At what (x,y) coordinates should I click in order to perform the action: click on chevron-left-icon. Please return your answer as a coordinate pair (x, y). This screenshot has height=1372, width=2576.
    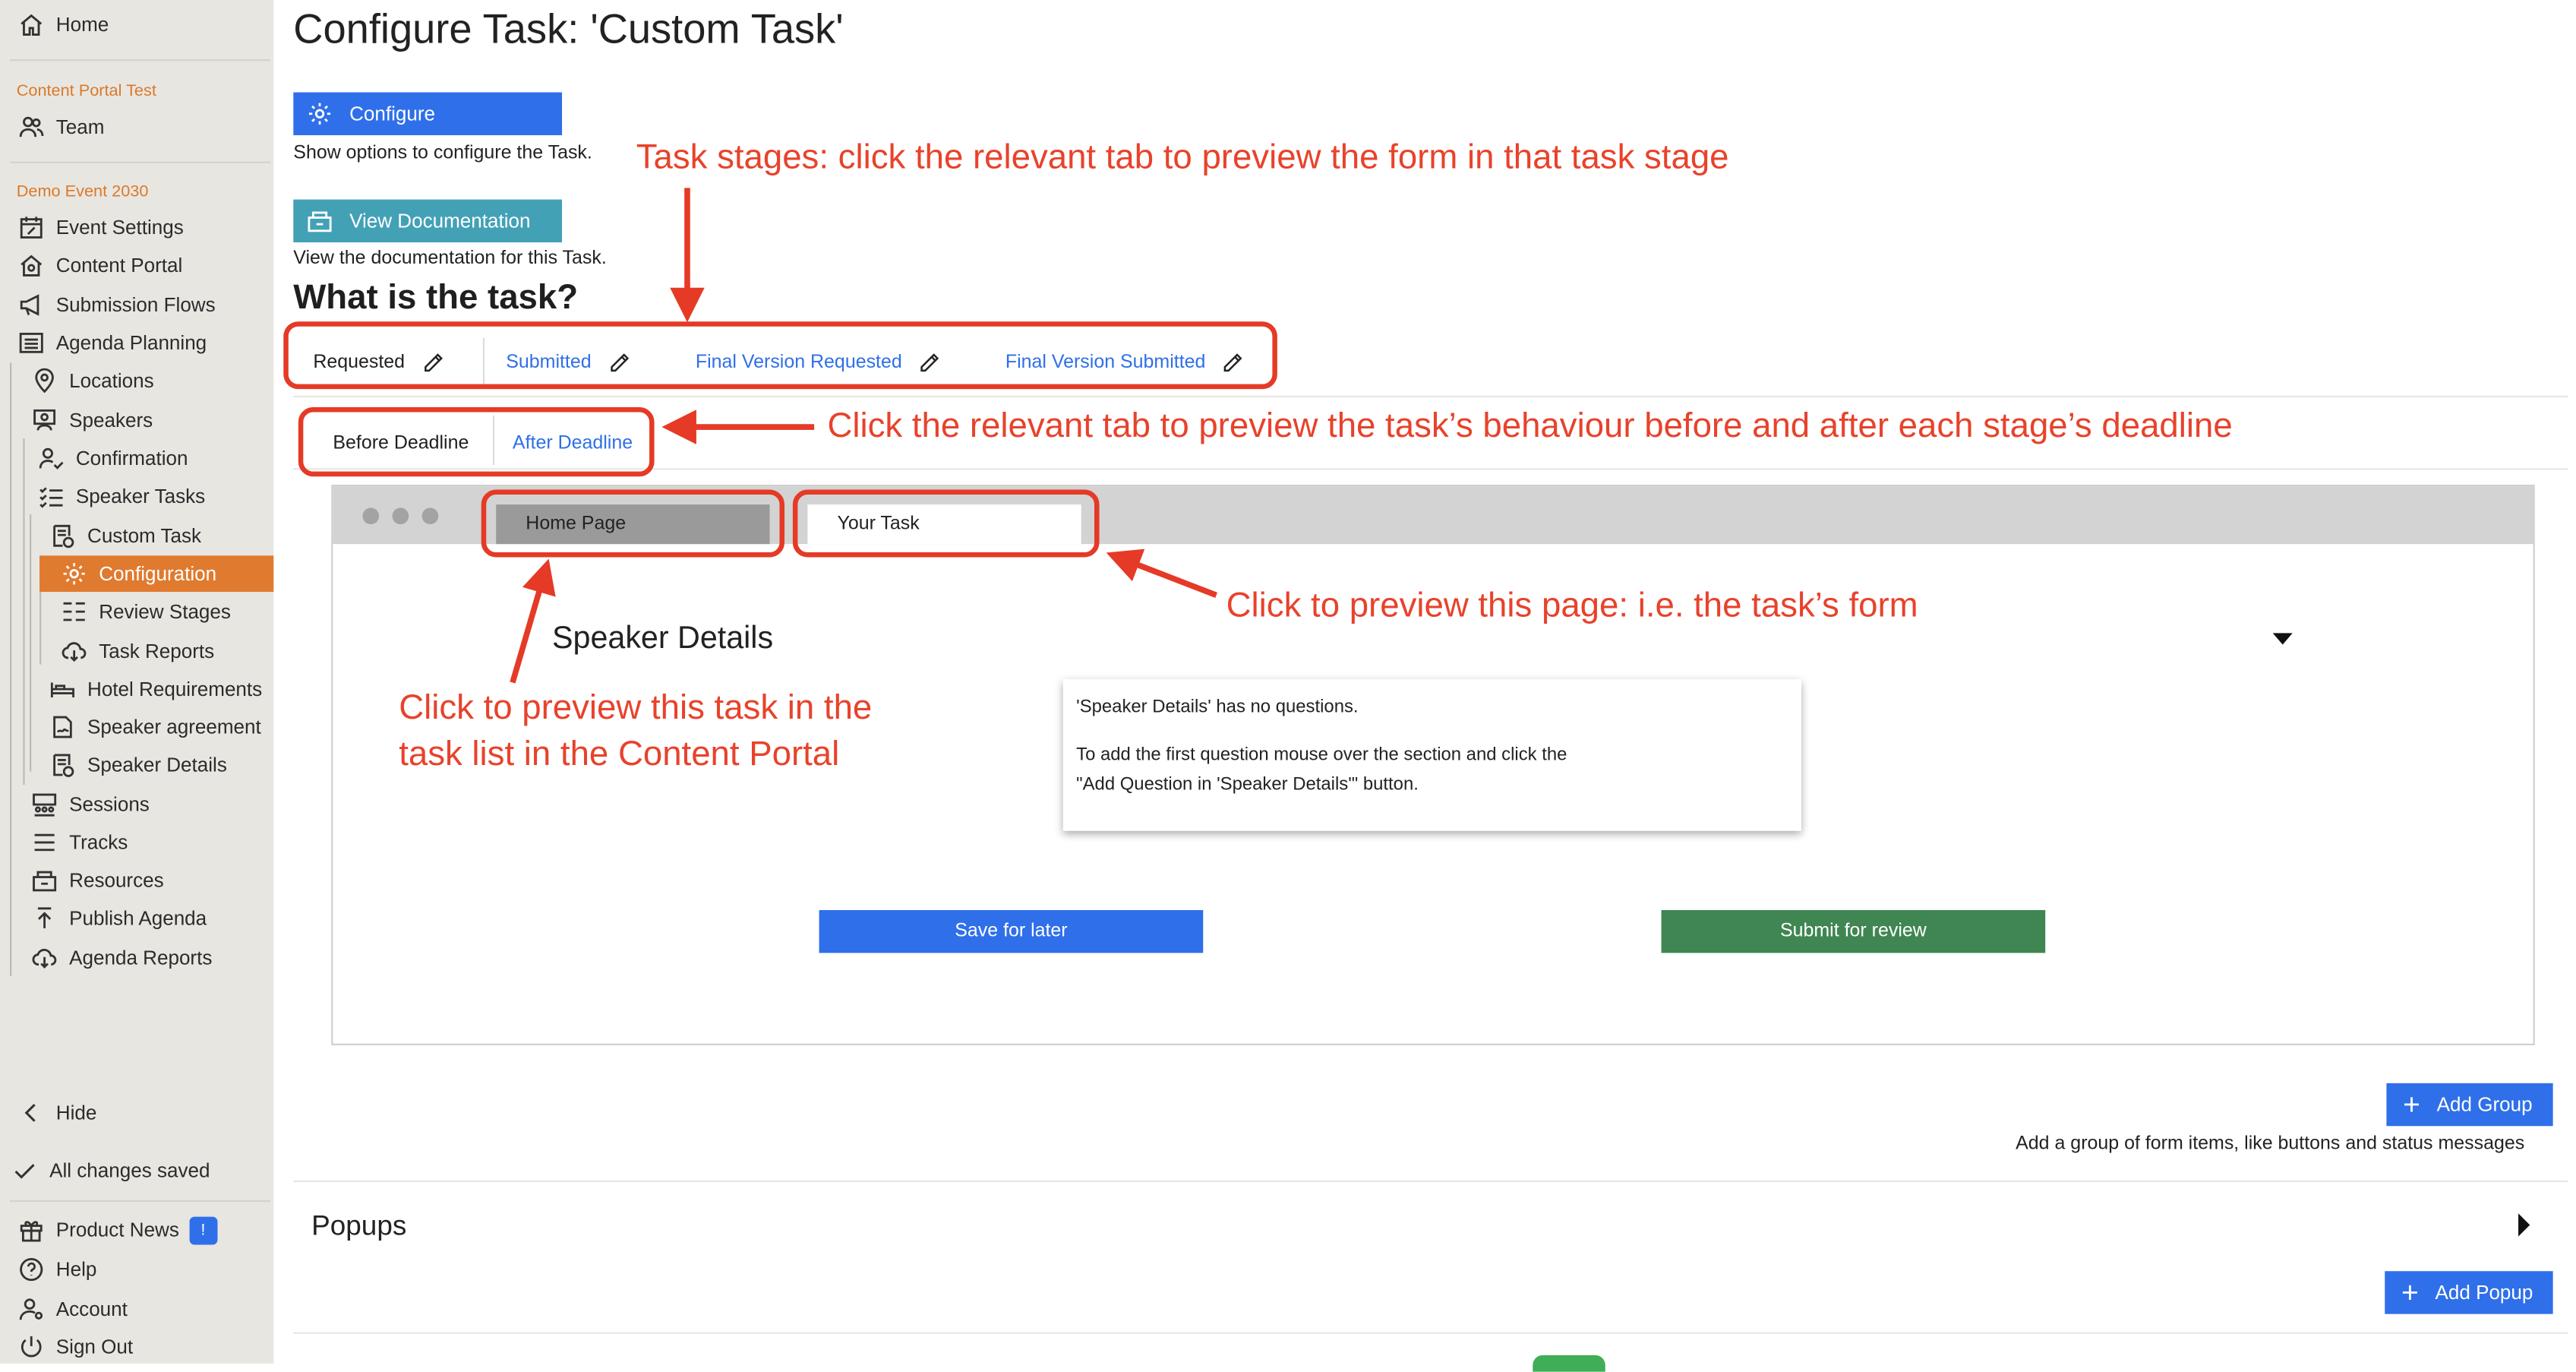
    Looking at the image, I should click on (31, 1113).